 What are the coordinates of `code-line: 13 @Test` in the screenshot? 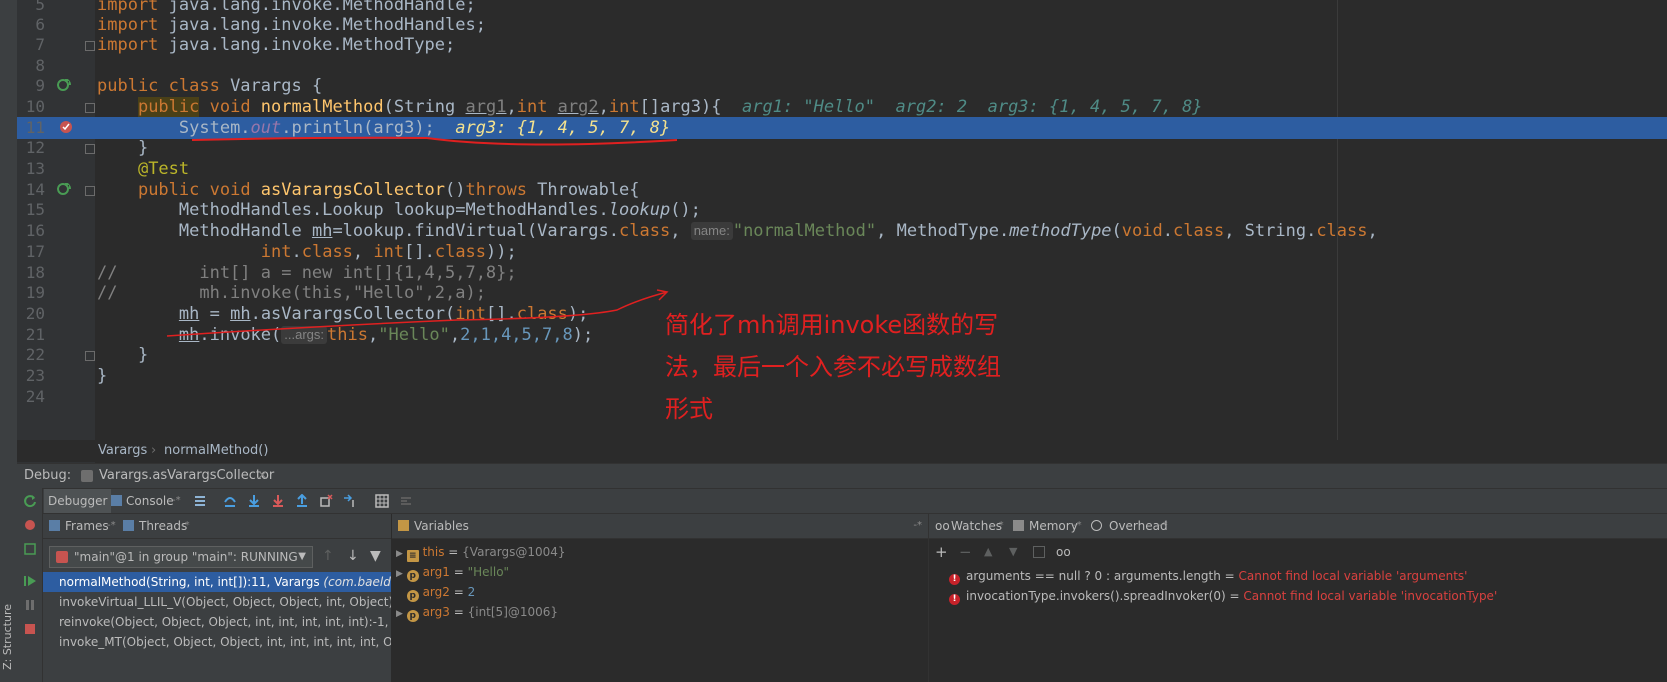 It's located at (842, 169).